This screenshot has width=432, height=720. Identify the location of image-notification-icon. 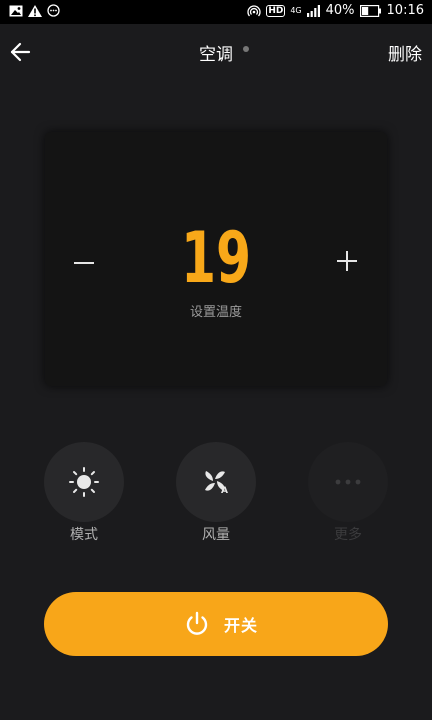
(16, 10).